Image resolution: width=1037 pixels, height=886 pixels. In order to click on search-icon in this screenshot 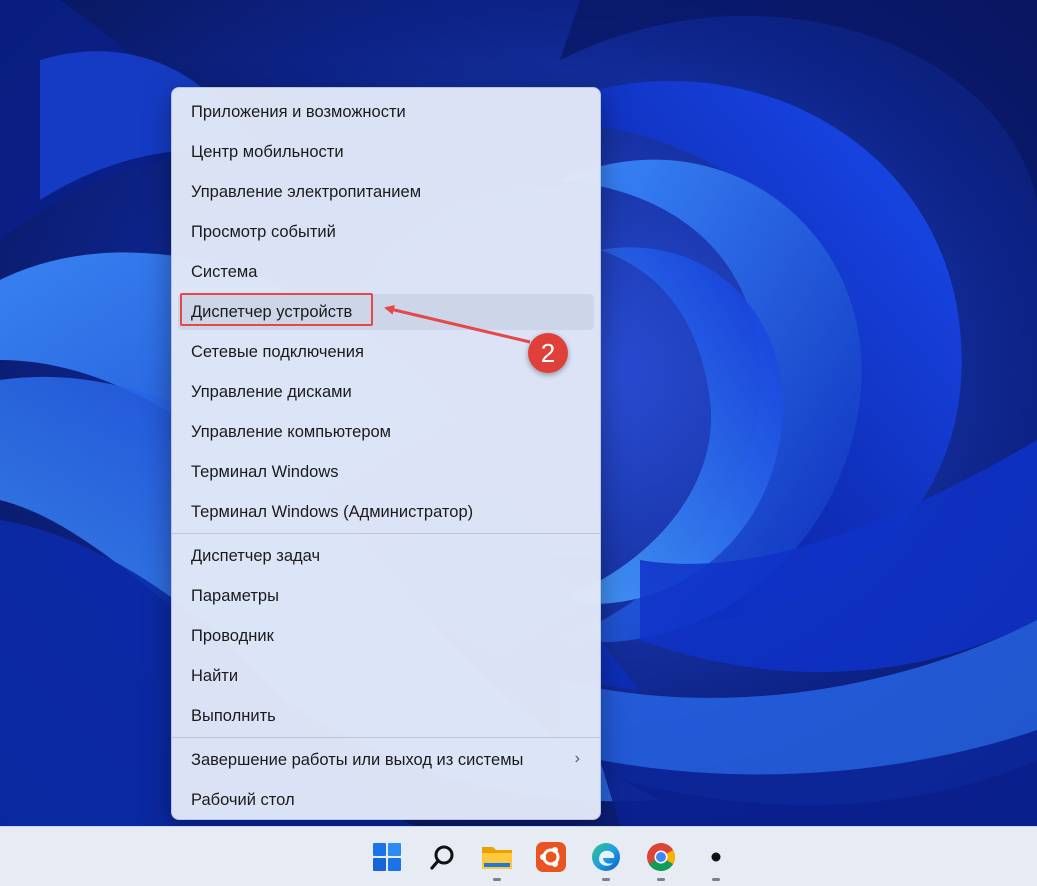, I will do `click(442, 857)`.